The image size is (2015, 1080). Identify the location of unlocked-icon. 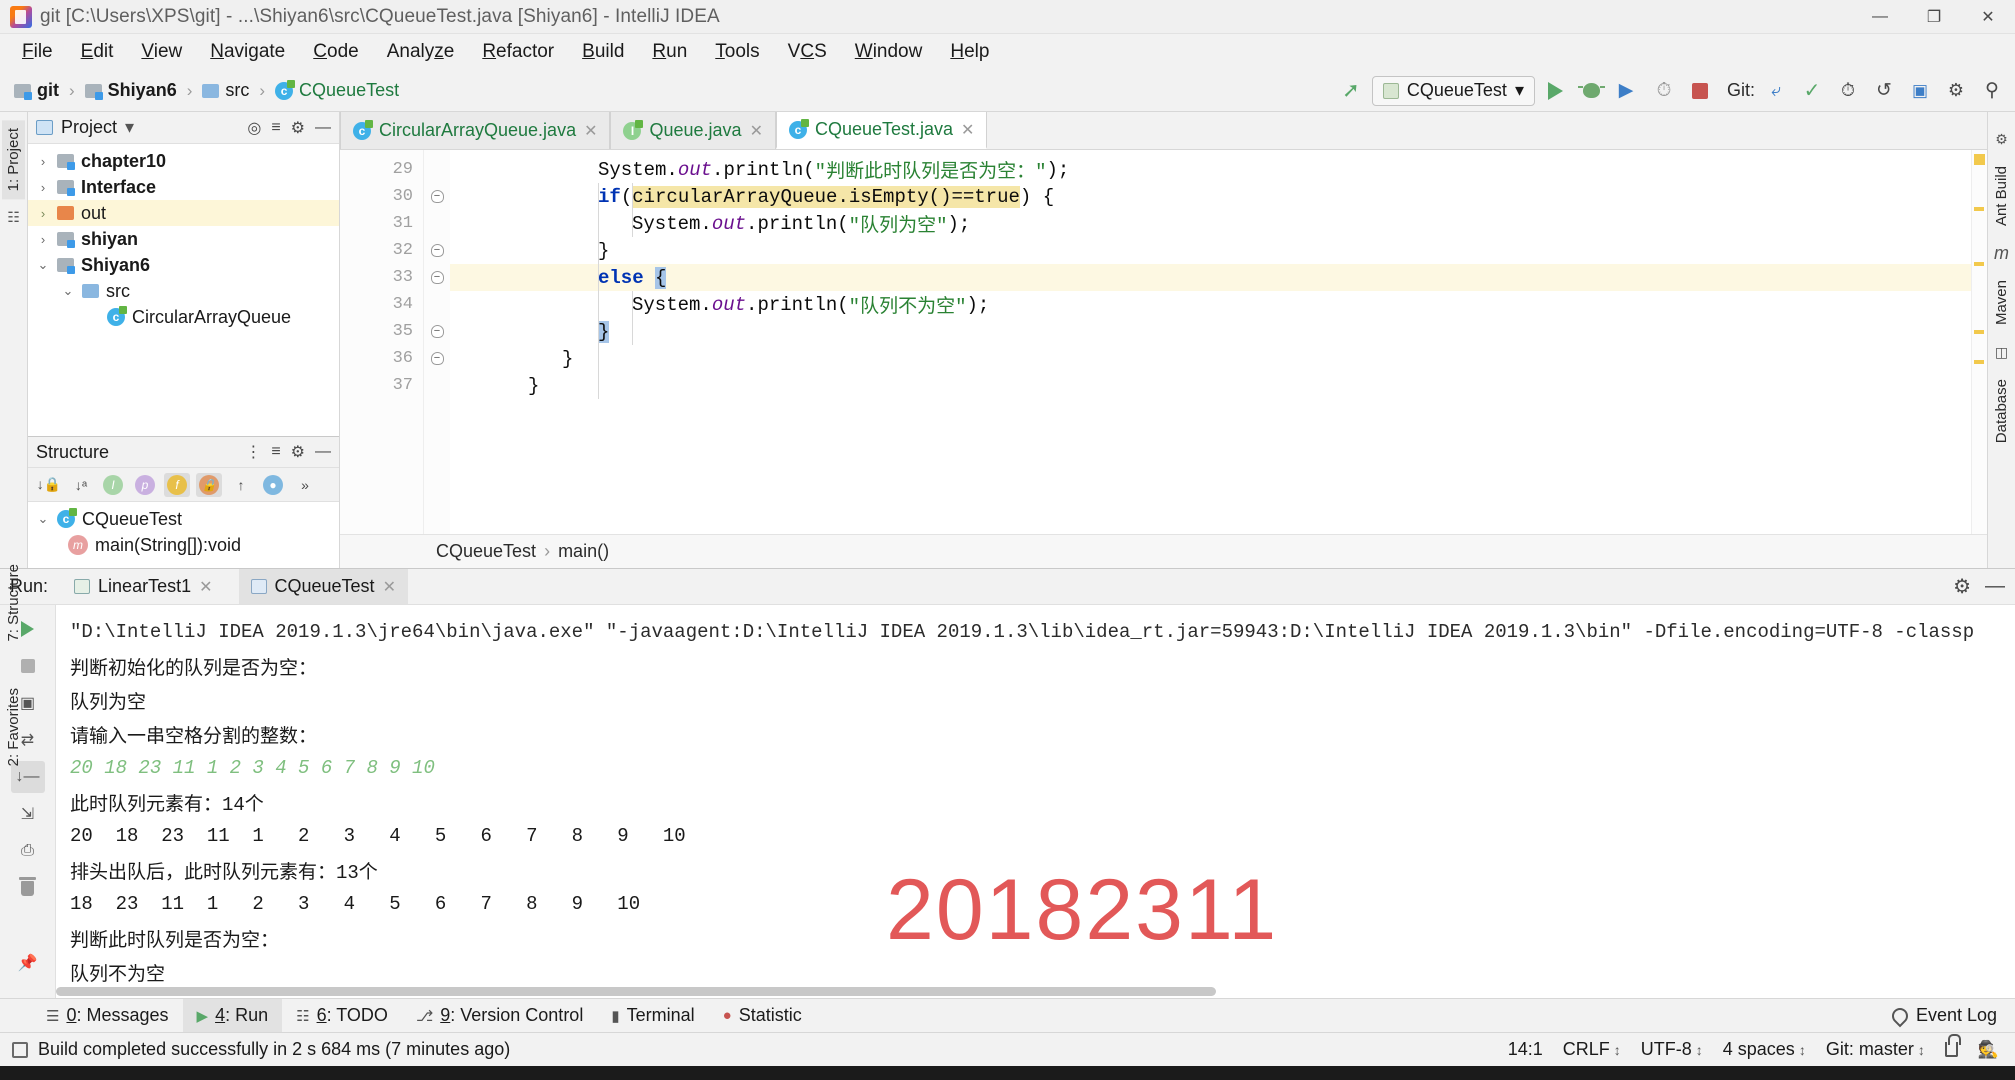
(1952, 1045).